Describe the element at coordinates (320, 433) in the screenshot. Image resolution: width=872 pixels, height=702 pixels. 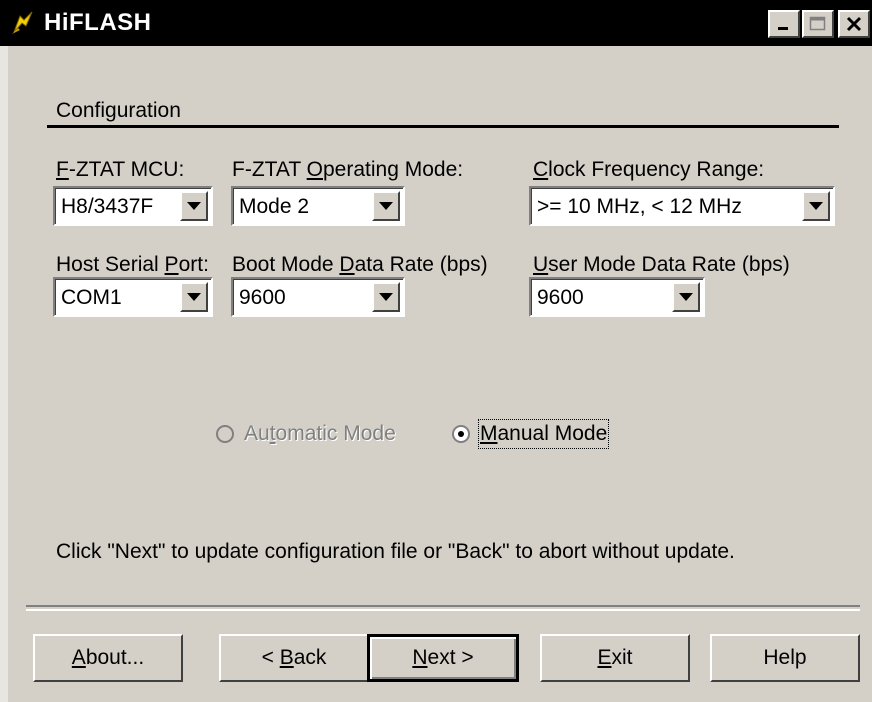
I see `automatic-mode-label: Automatic Mode` at that location.